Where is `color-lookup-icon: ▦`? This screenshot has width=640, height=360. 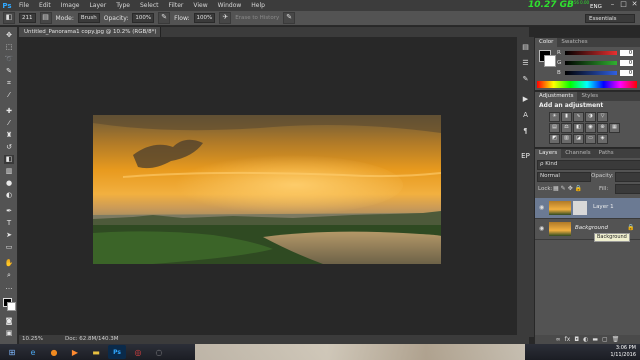 color-lookup-icon: ▦ is located at coordinates (614, 128).